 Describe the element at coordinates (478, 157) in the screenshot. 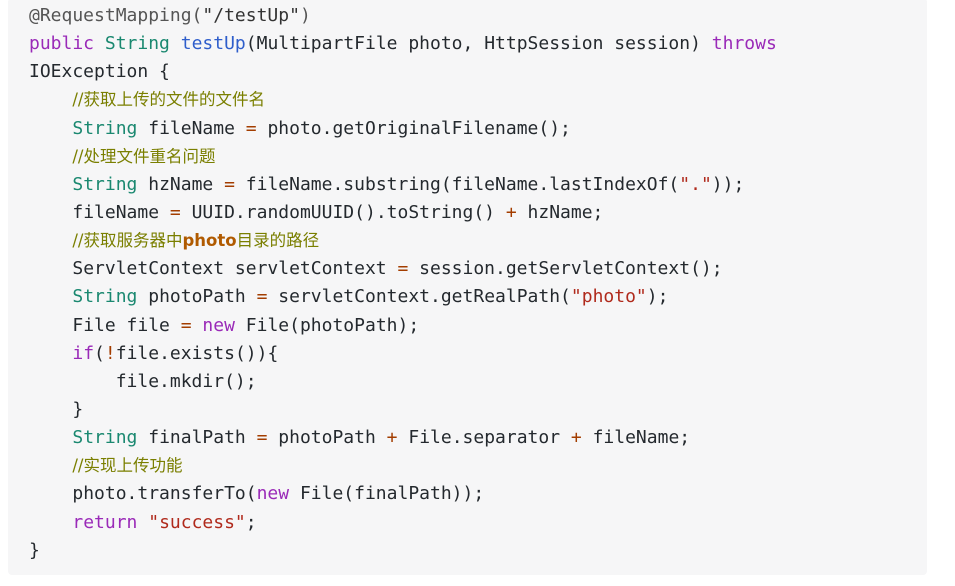

I see `code-line: //处理文件重名问题` at that location.